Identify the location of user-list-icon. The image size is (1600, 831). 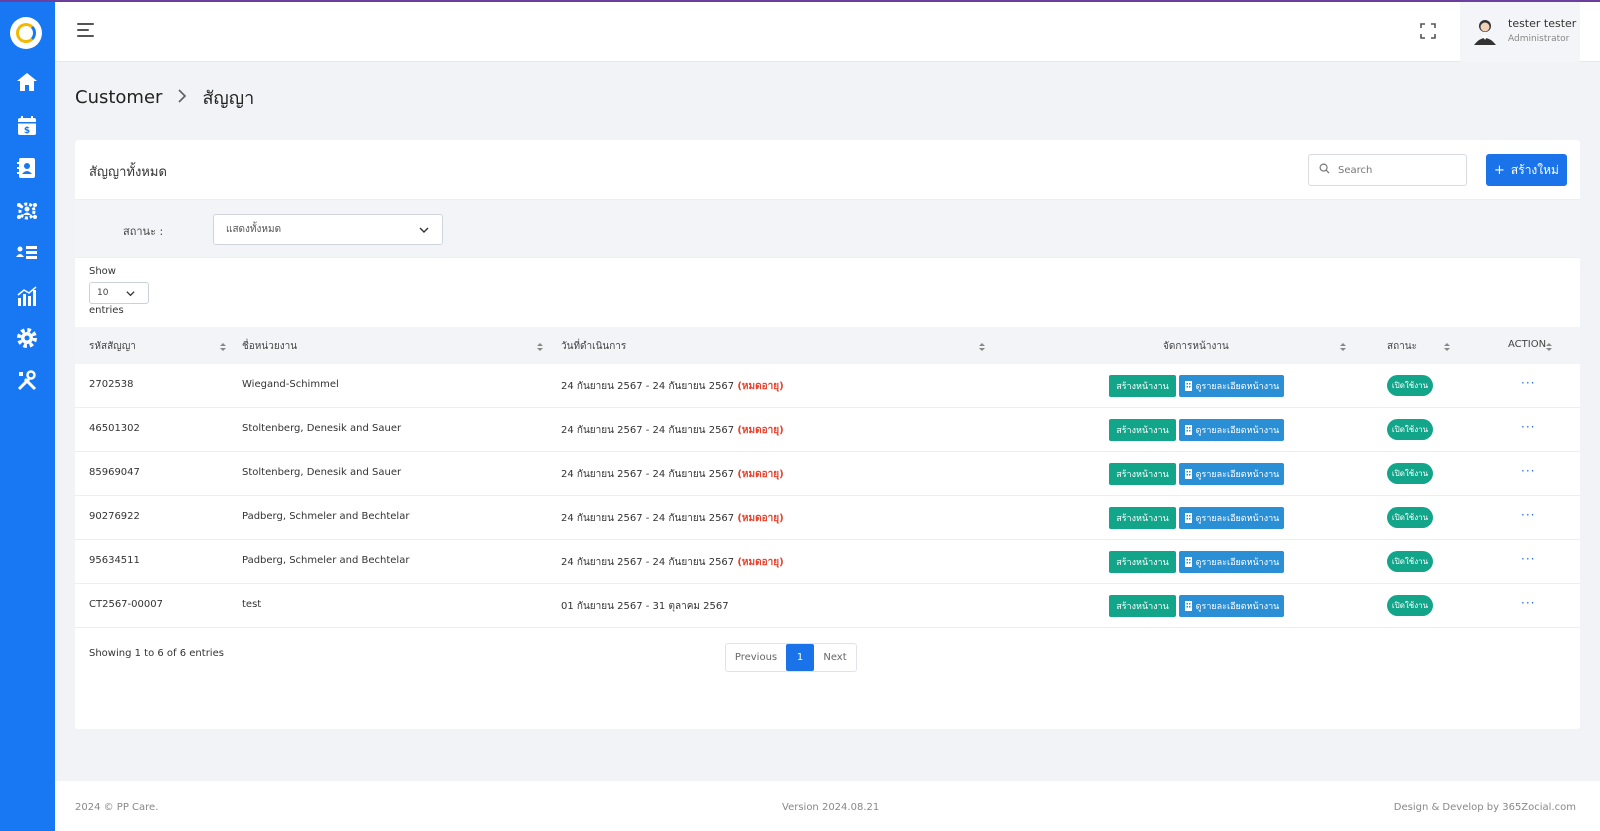
(27, 253).